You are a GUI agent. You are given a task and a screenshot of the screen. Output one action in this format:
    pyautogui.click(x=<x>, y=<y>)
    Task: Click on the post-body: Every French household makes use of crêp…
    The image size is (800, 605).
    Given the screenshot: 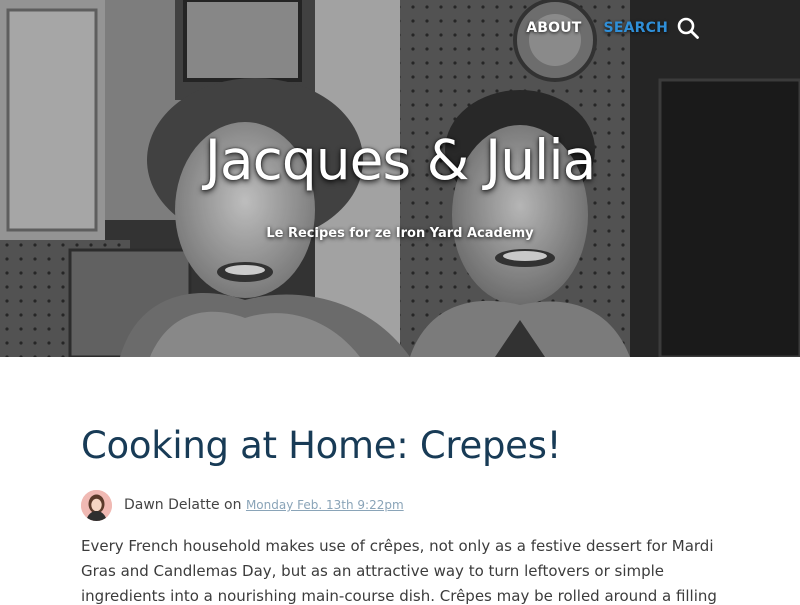 What is the action you would take?
    pyautogui.click(x=399, y=570)
    